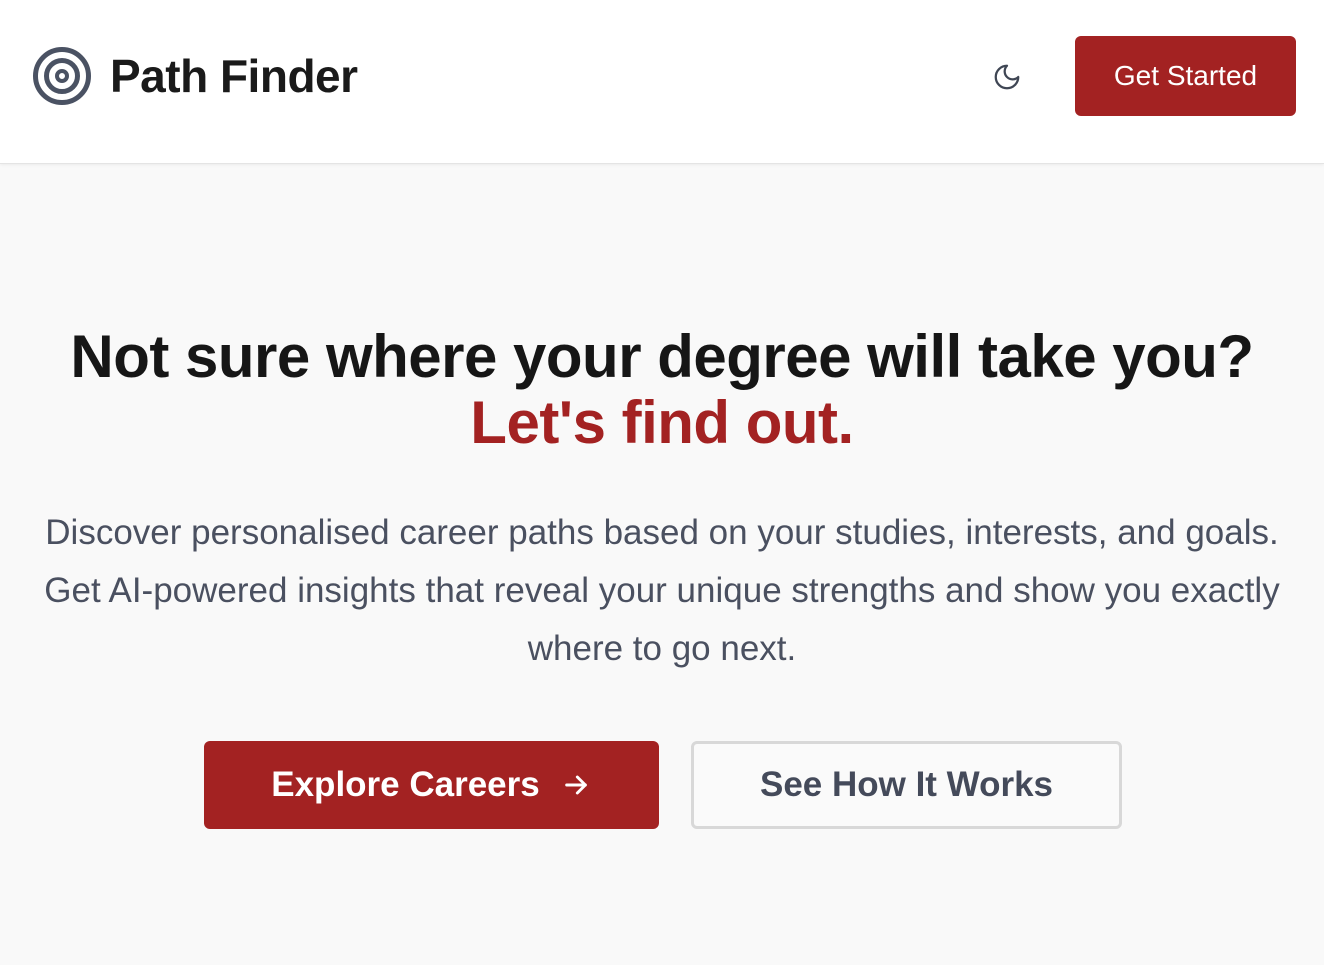 This screenshot has width=1324, height=965. I want to click on theme-toggle-button, so click(1007, 77).